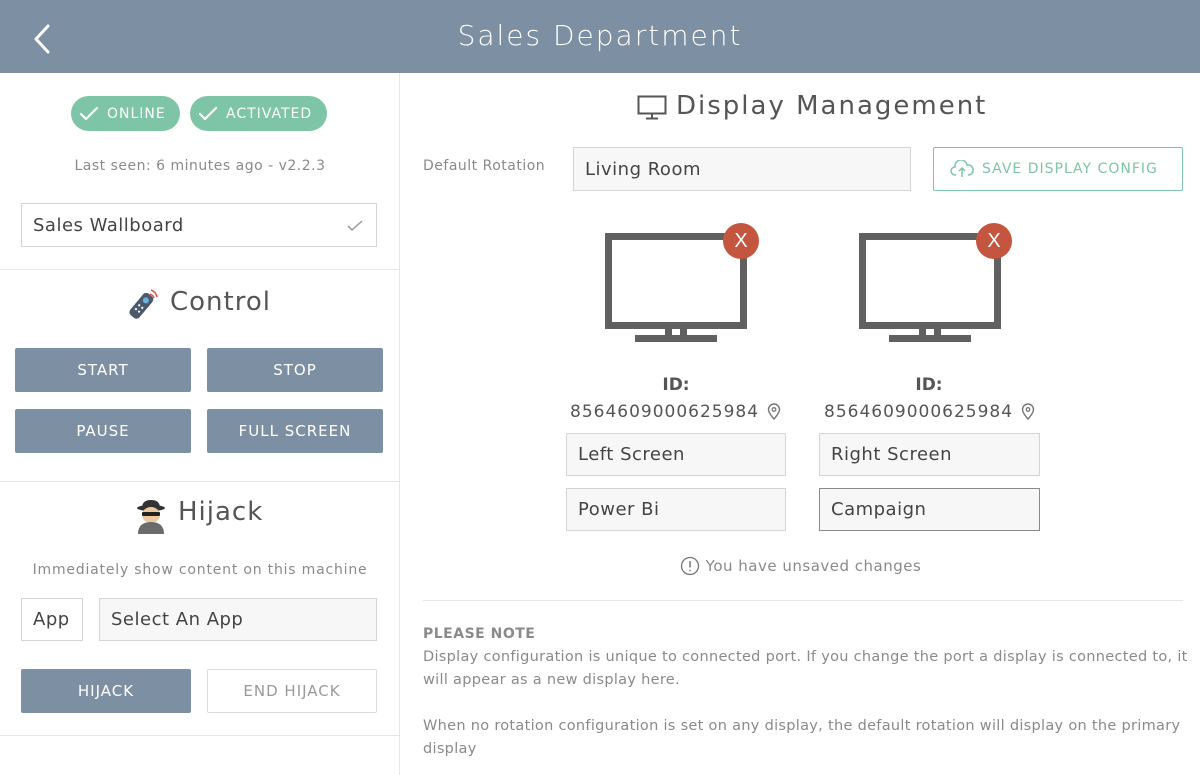 Image resolution: width=1200 pixels, height=775 pixels. I want to click on display-name-input: Left Screen, so click(676, 454).